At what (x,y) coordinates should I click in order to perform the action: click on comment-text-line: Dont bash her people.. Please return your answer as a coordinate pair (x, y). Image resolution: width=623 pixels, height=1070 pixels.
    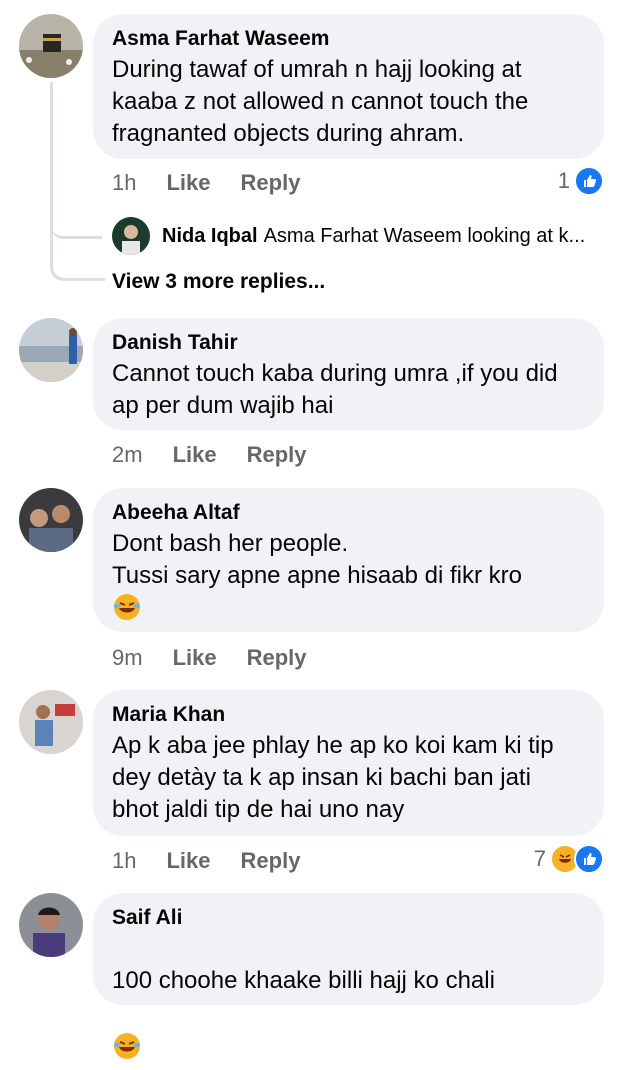
    Looking at the image, I should click on (230, 543).